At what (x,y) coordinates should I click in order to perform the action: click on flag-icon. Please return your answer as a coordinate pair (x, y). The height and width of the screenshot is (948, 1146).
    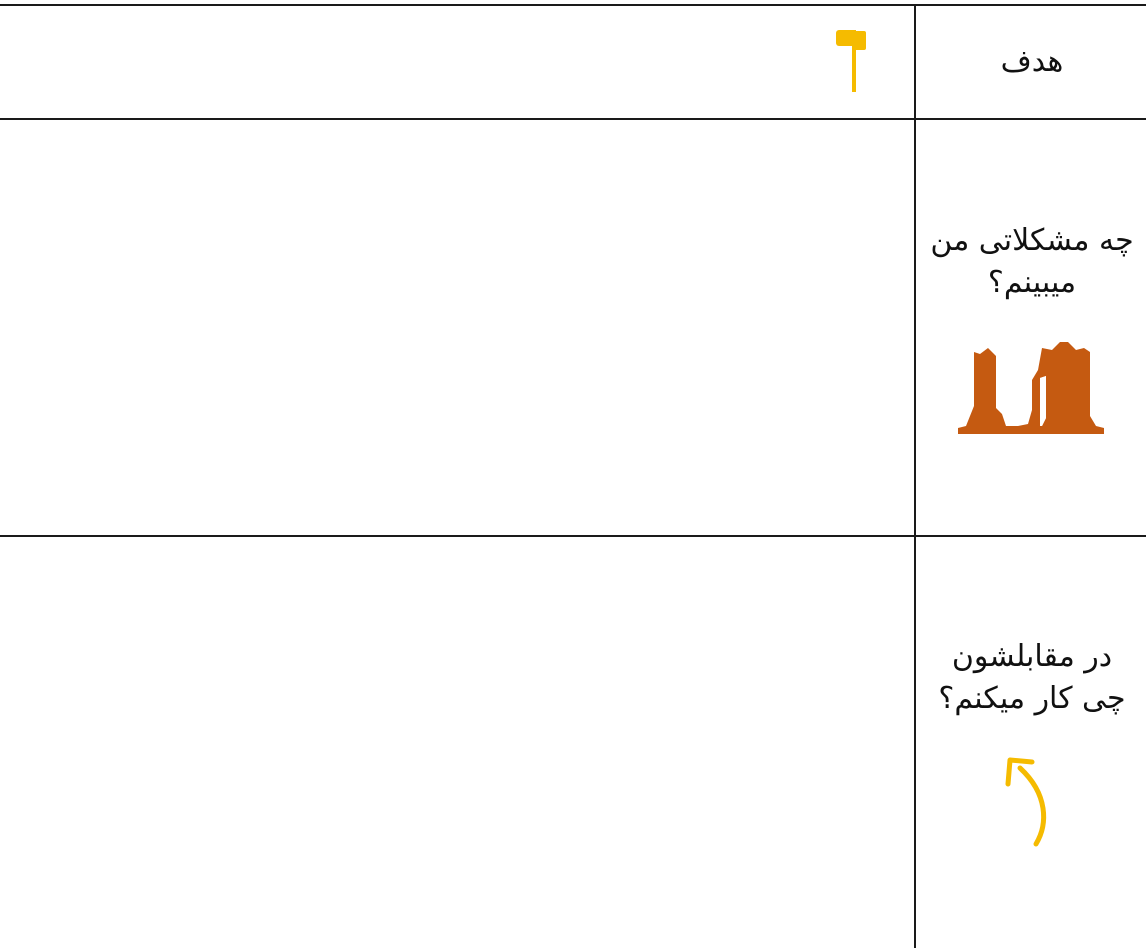
    Looking at the image, I should click on (851, 61).